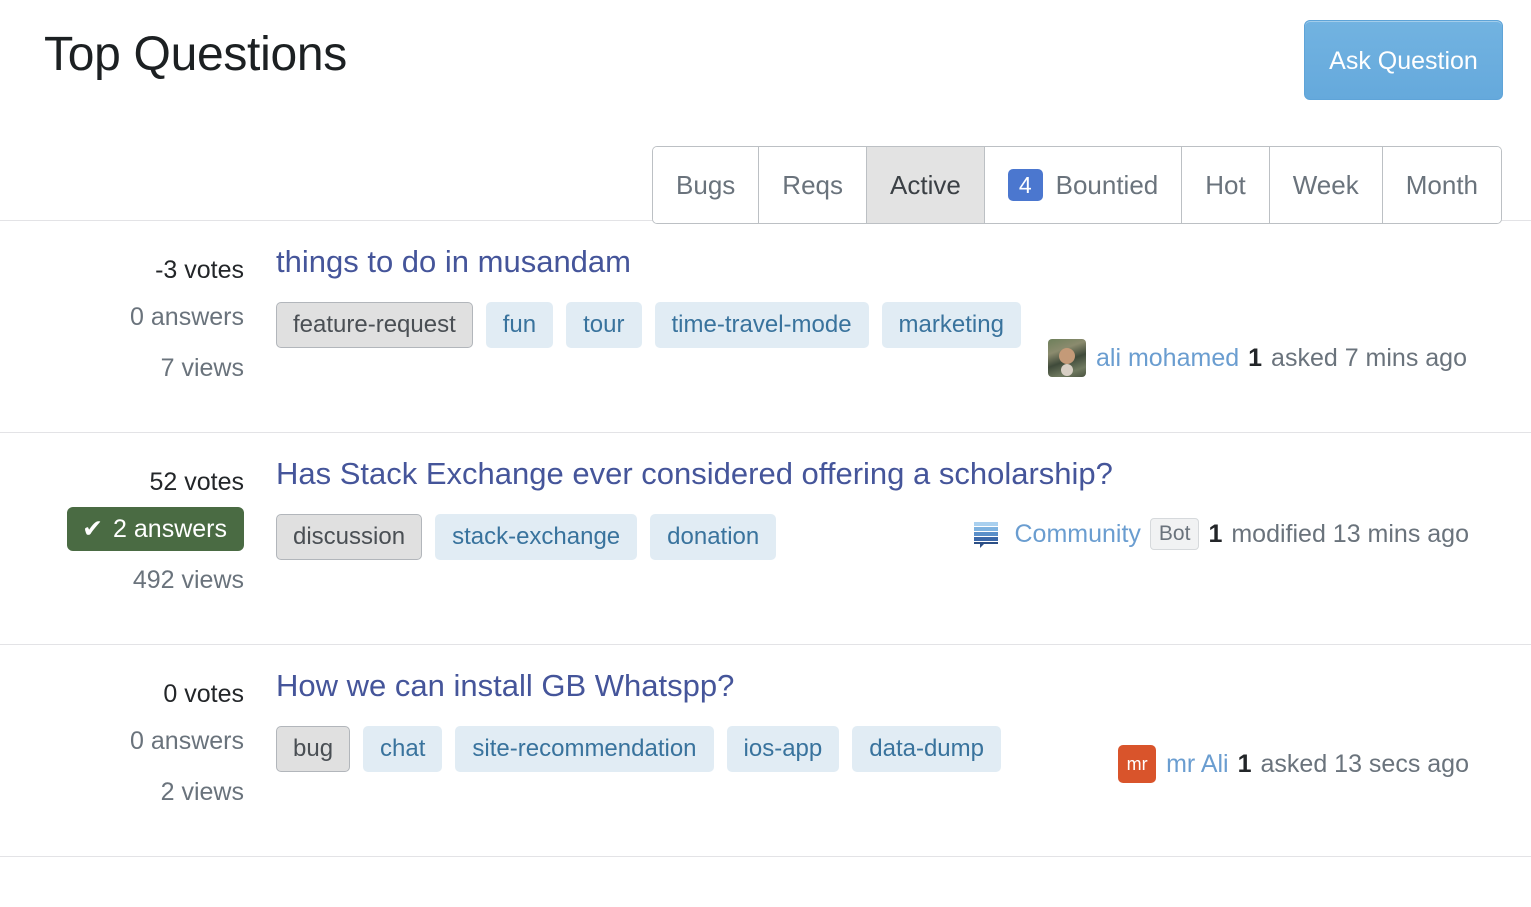  Describe the element at coordinates (1107, 184) in the screenshot. I see `tab-label: Bountied` at that location.